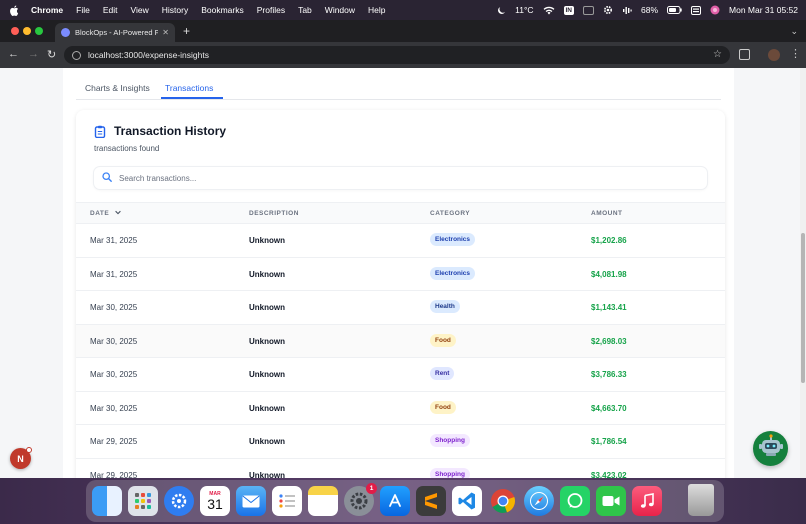  I want to click on address-bar: localhost:3000/expense-insights ☆, so click(397, 55).